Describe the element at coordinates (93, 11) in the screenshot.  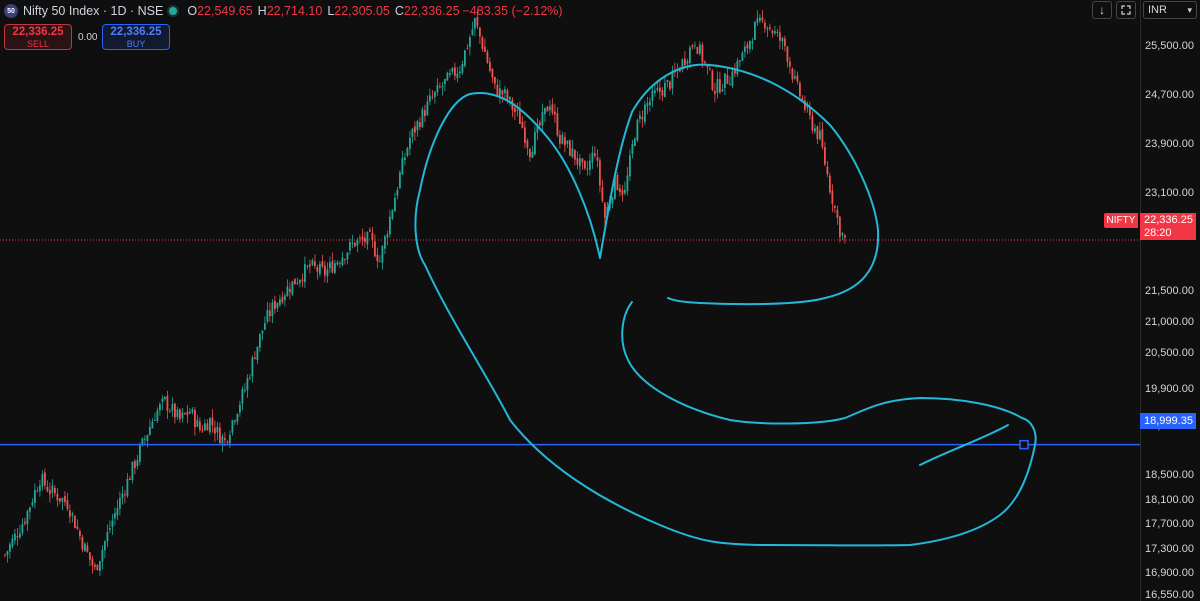
I see `symbol-title: Nifty 50 Index · 1D · NSE` at that location.